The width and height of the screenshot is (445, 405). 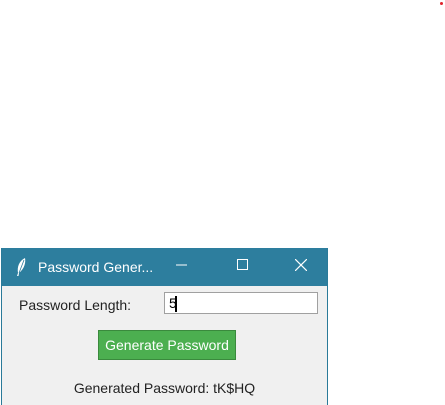 I want to click on close-icon, so click(x=301, y=267).